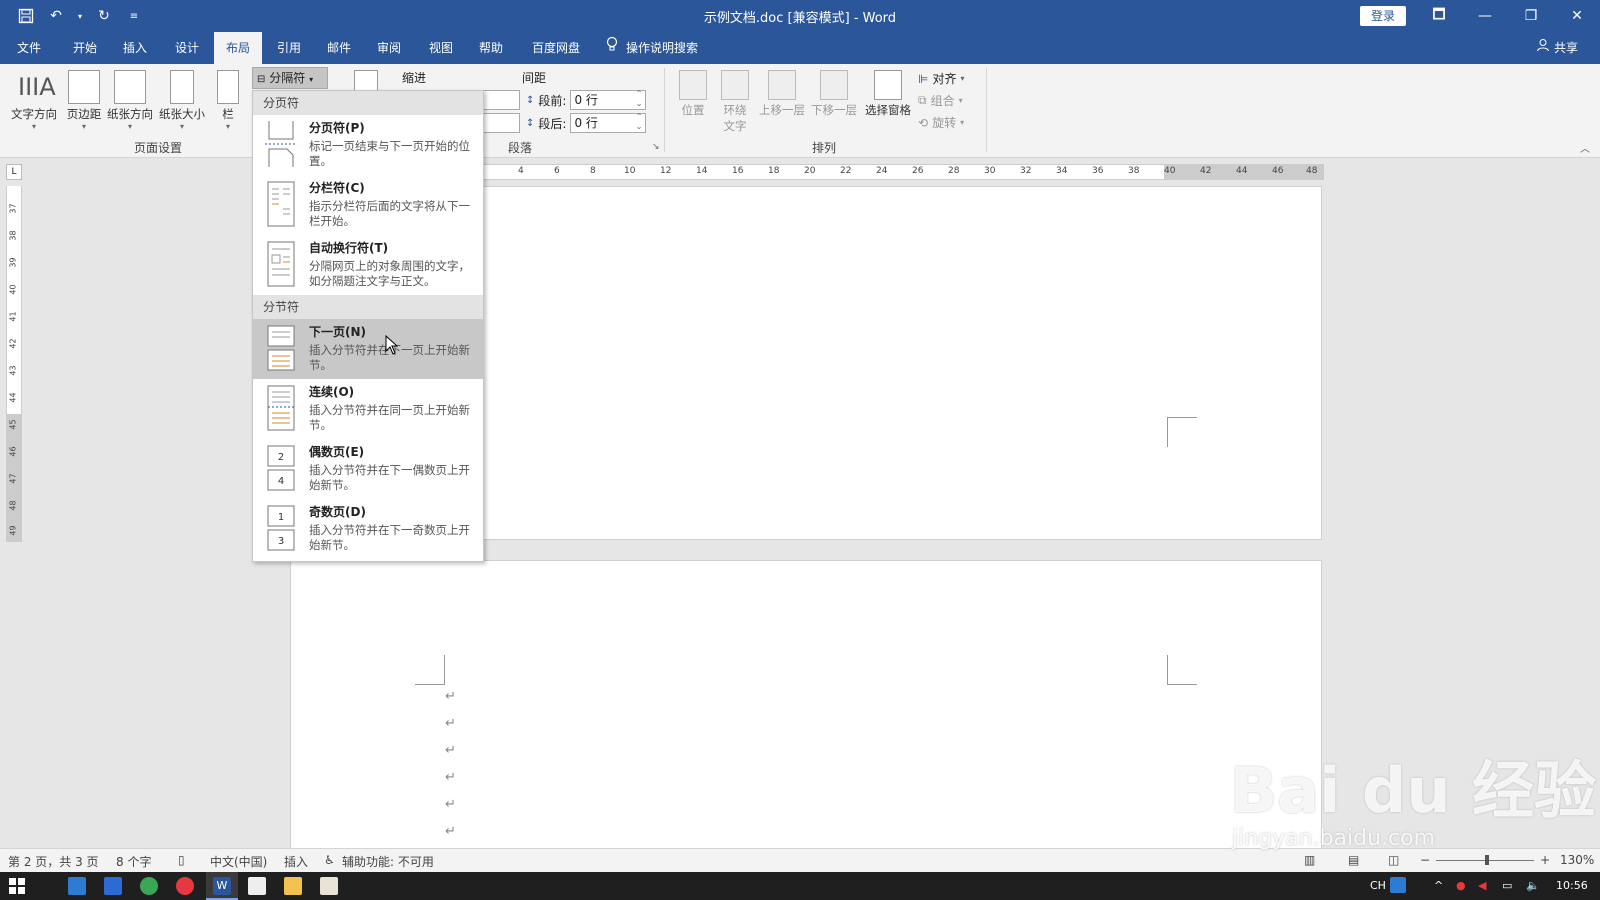 The image size is (1600, 900). I want to click on word-icon: W, so click(222, 886).